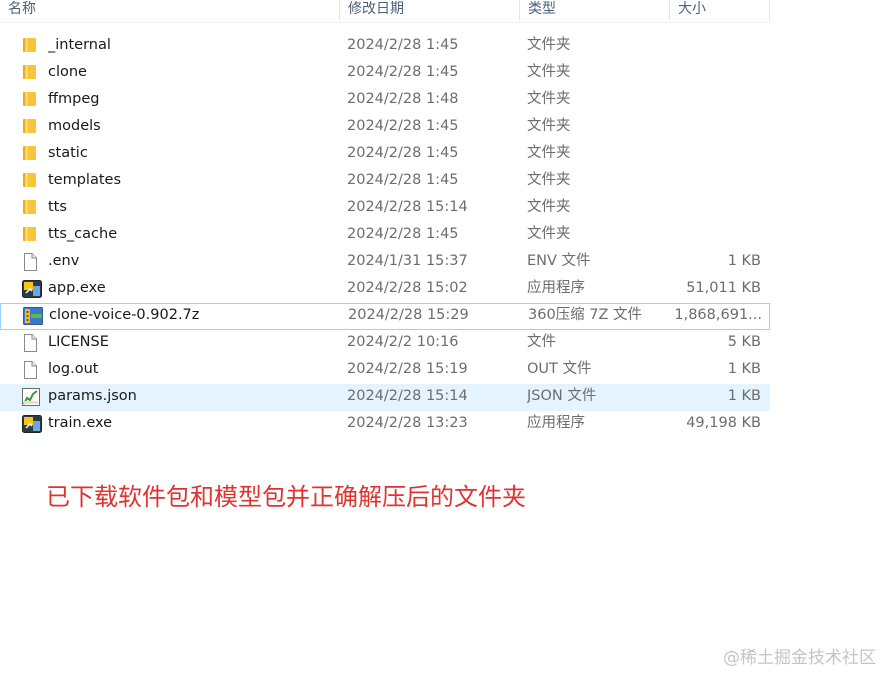  Describe the element at coordinates (407, 288) in the screenshot. I see `file-modified-date: 2024/2/28 15:02` at that location.